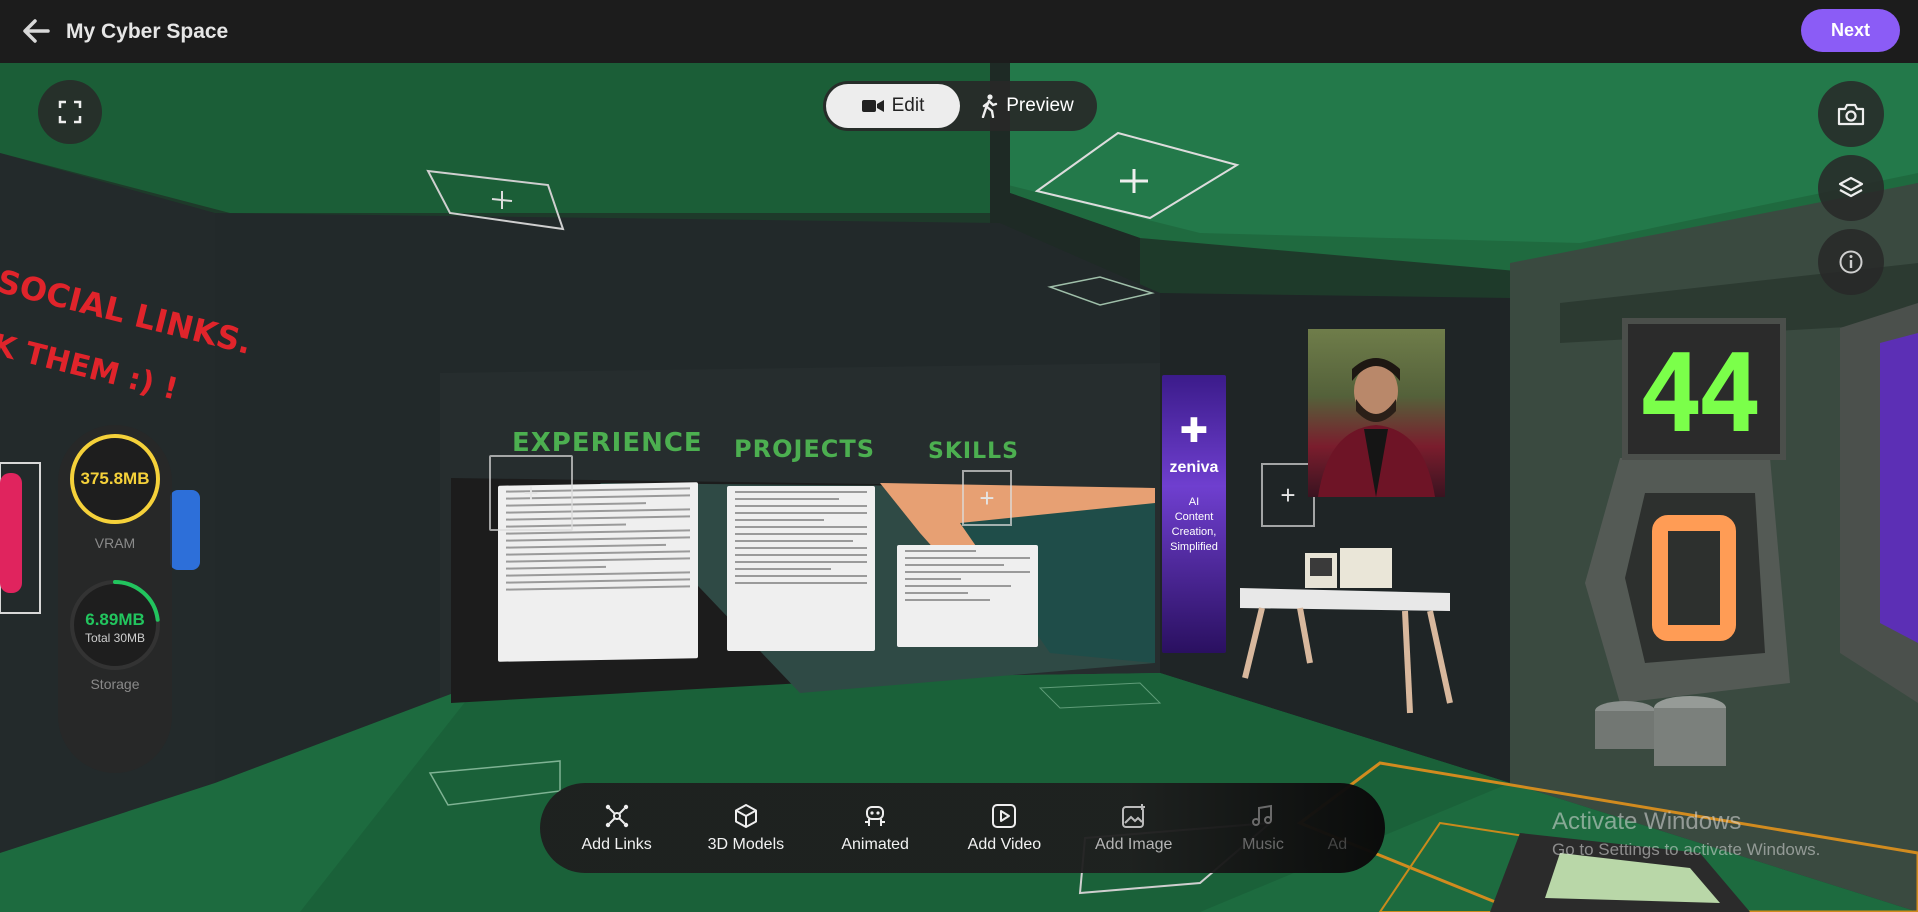 The height and width of the screenshot is (912, 1918). I want to click on preview-mode-button: Preview, so click(1027, 106).